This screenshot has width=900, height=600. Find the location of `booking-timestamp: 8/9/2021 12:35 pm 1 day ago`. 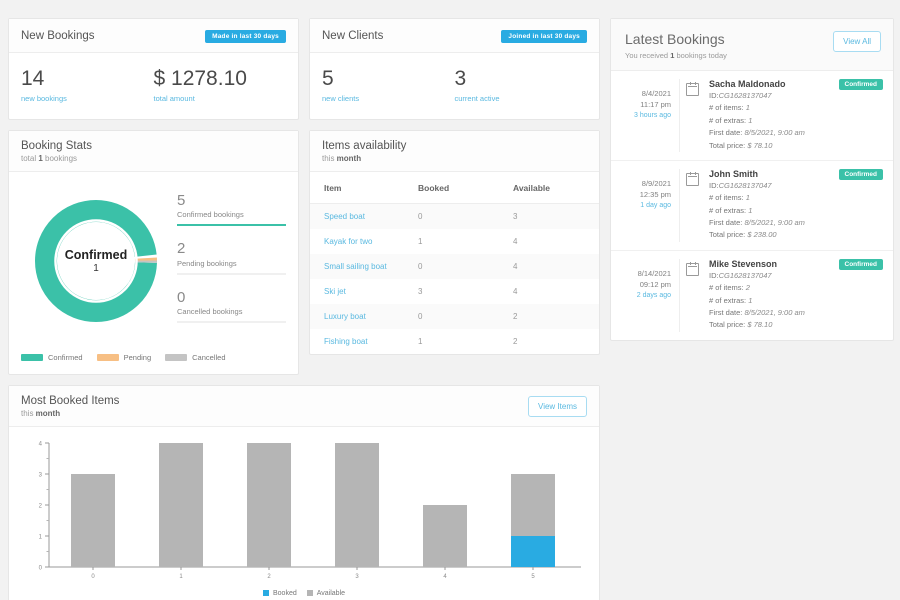

booking-timestamp: 8/9/2021 12:35 pm 1 day ago is located at coordinates (648, 205).